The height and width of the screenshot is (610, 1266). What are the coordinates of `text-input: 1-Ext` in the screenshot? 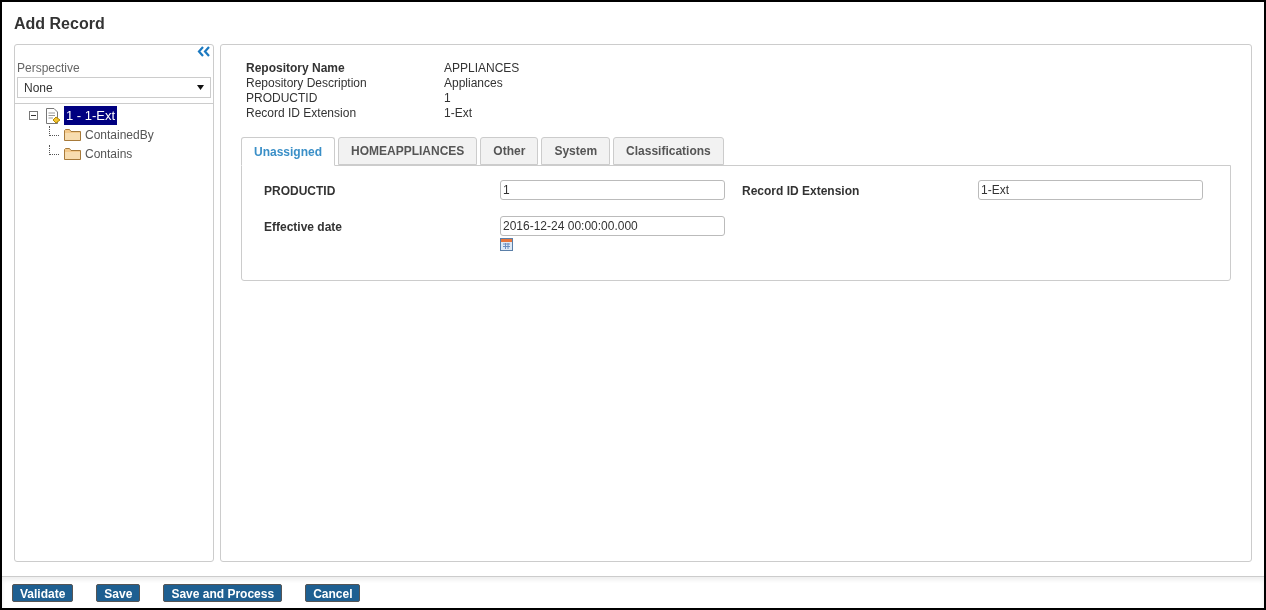 It's located at (1090, 190).